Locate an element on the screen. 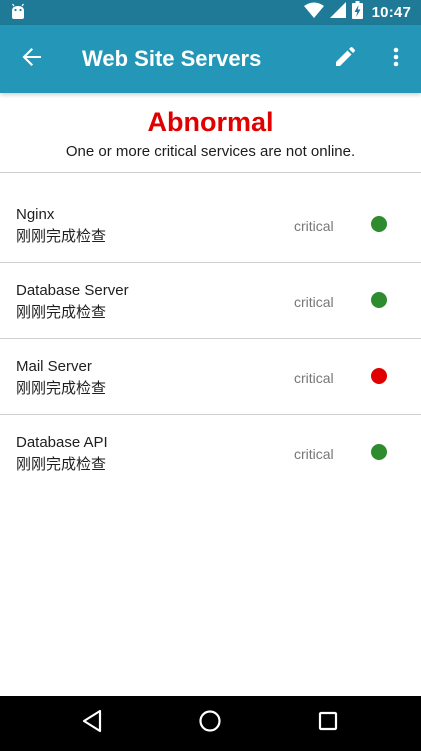 This screenshot has width=421, height=751. app-bar: Web Site Servers is located at coordinates (210, 59).